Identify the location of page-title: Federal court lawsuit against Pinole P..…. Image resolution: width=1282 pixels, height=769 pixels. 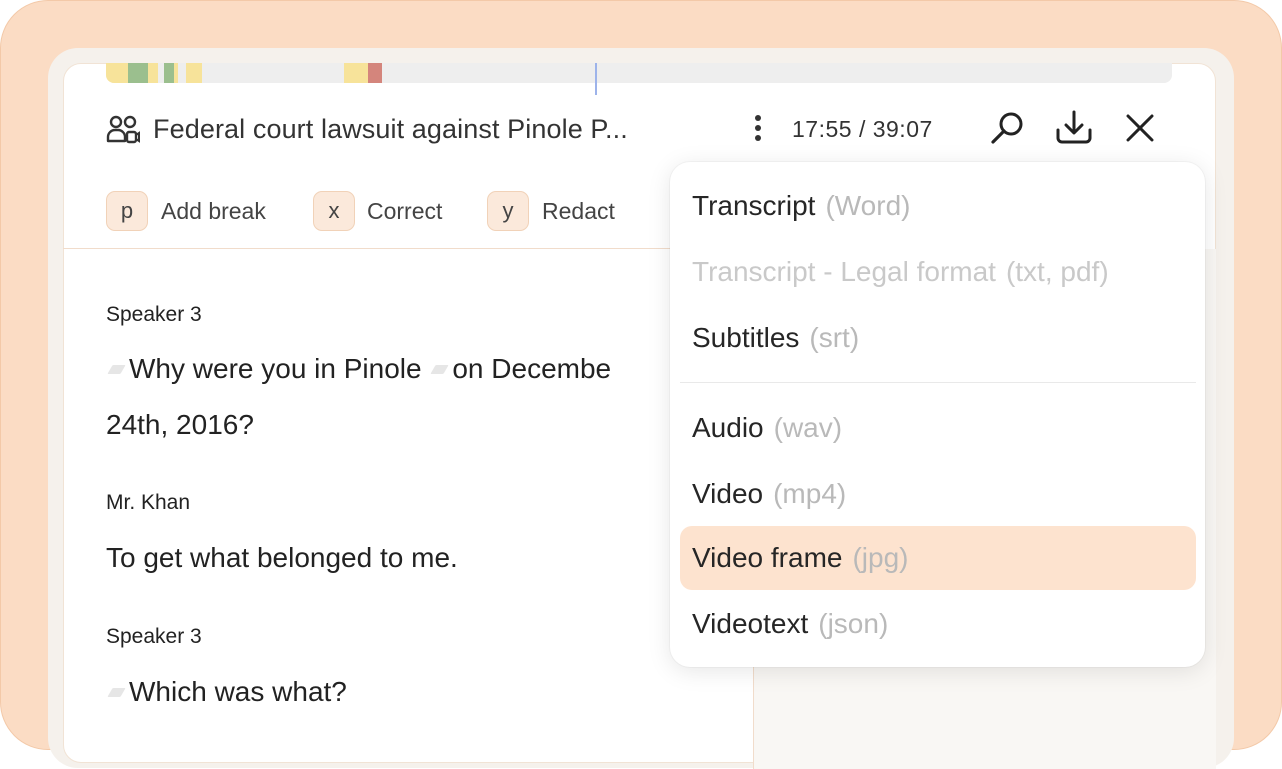
(390, 129).